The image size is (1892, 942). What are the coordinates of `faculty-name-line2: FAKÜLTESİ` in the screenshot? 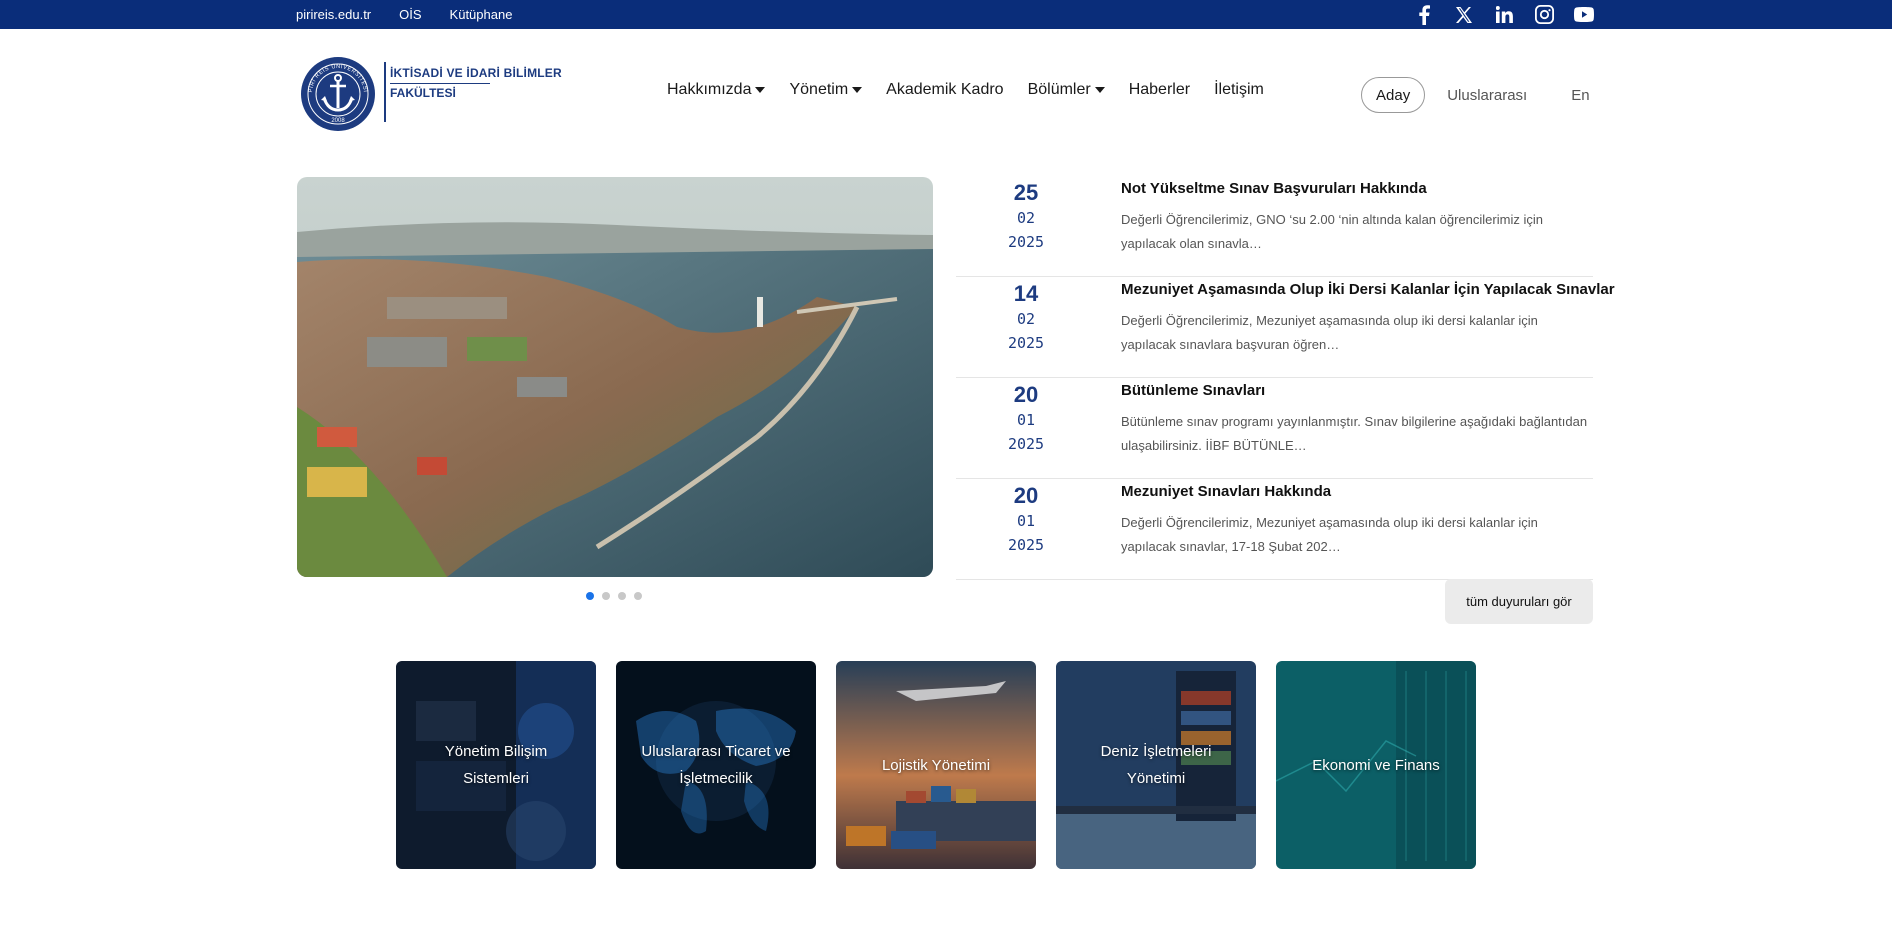 It's located at (423, 93).